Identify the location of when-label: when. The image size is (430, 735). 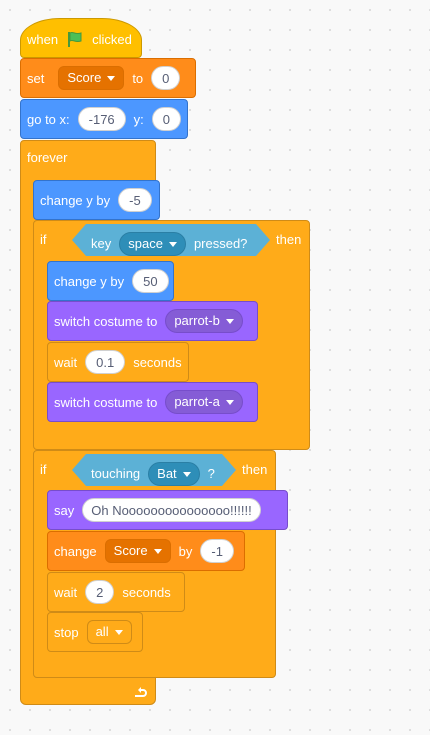
(43, 39).